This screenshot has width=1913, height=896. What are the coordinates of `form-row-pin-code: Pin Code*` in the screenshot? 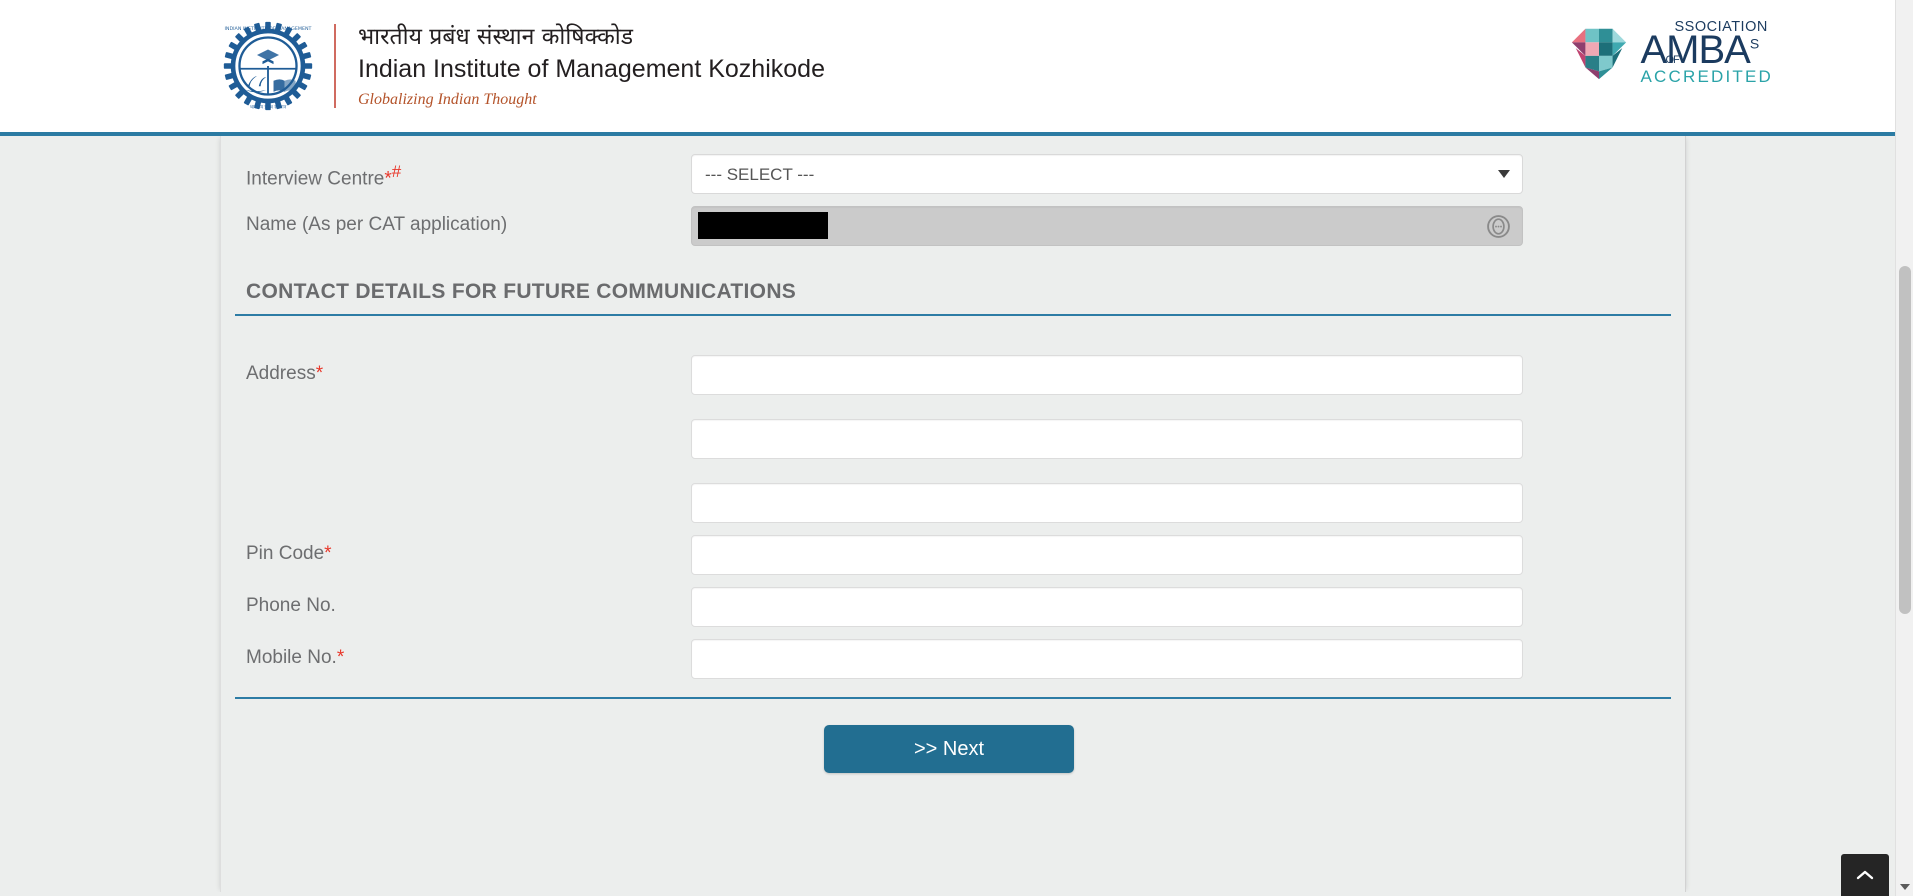 It's located at (953, 555).